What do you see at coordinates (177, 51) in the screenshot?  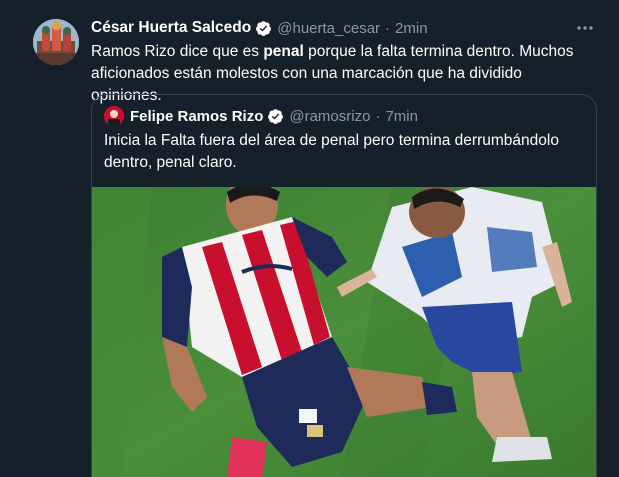 I see `tweet-text-part1: Ramos Rizo dice que es` at bounding box center [177, 51].